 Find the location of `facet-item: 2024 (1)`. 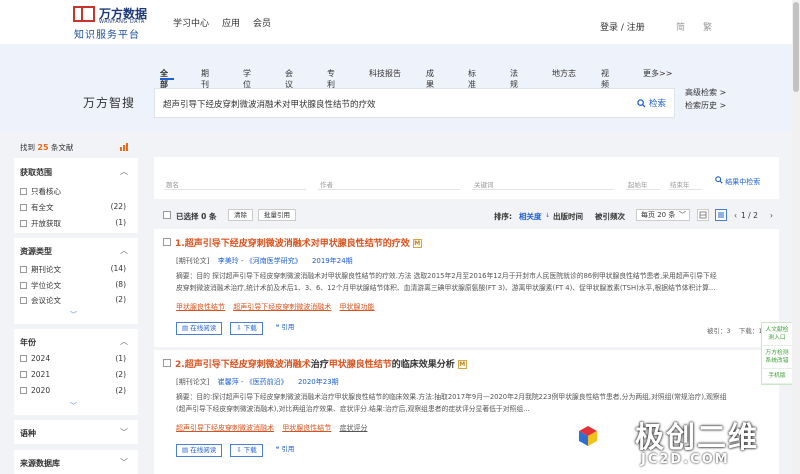

facet-item: 2024 (1) is located at coordinates (73, 360).